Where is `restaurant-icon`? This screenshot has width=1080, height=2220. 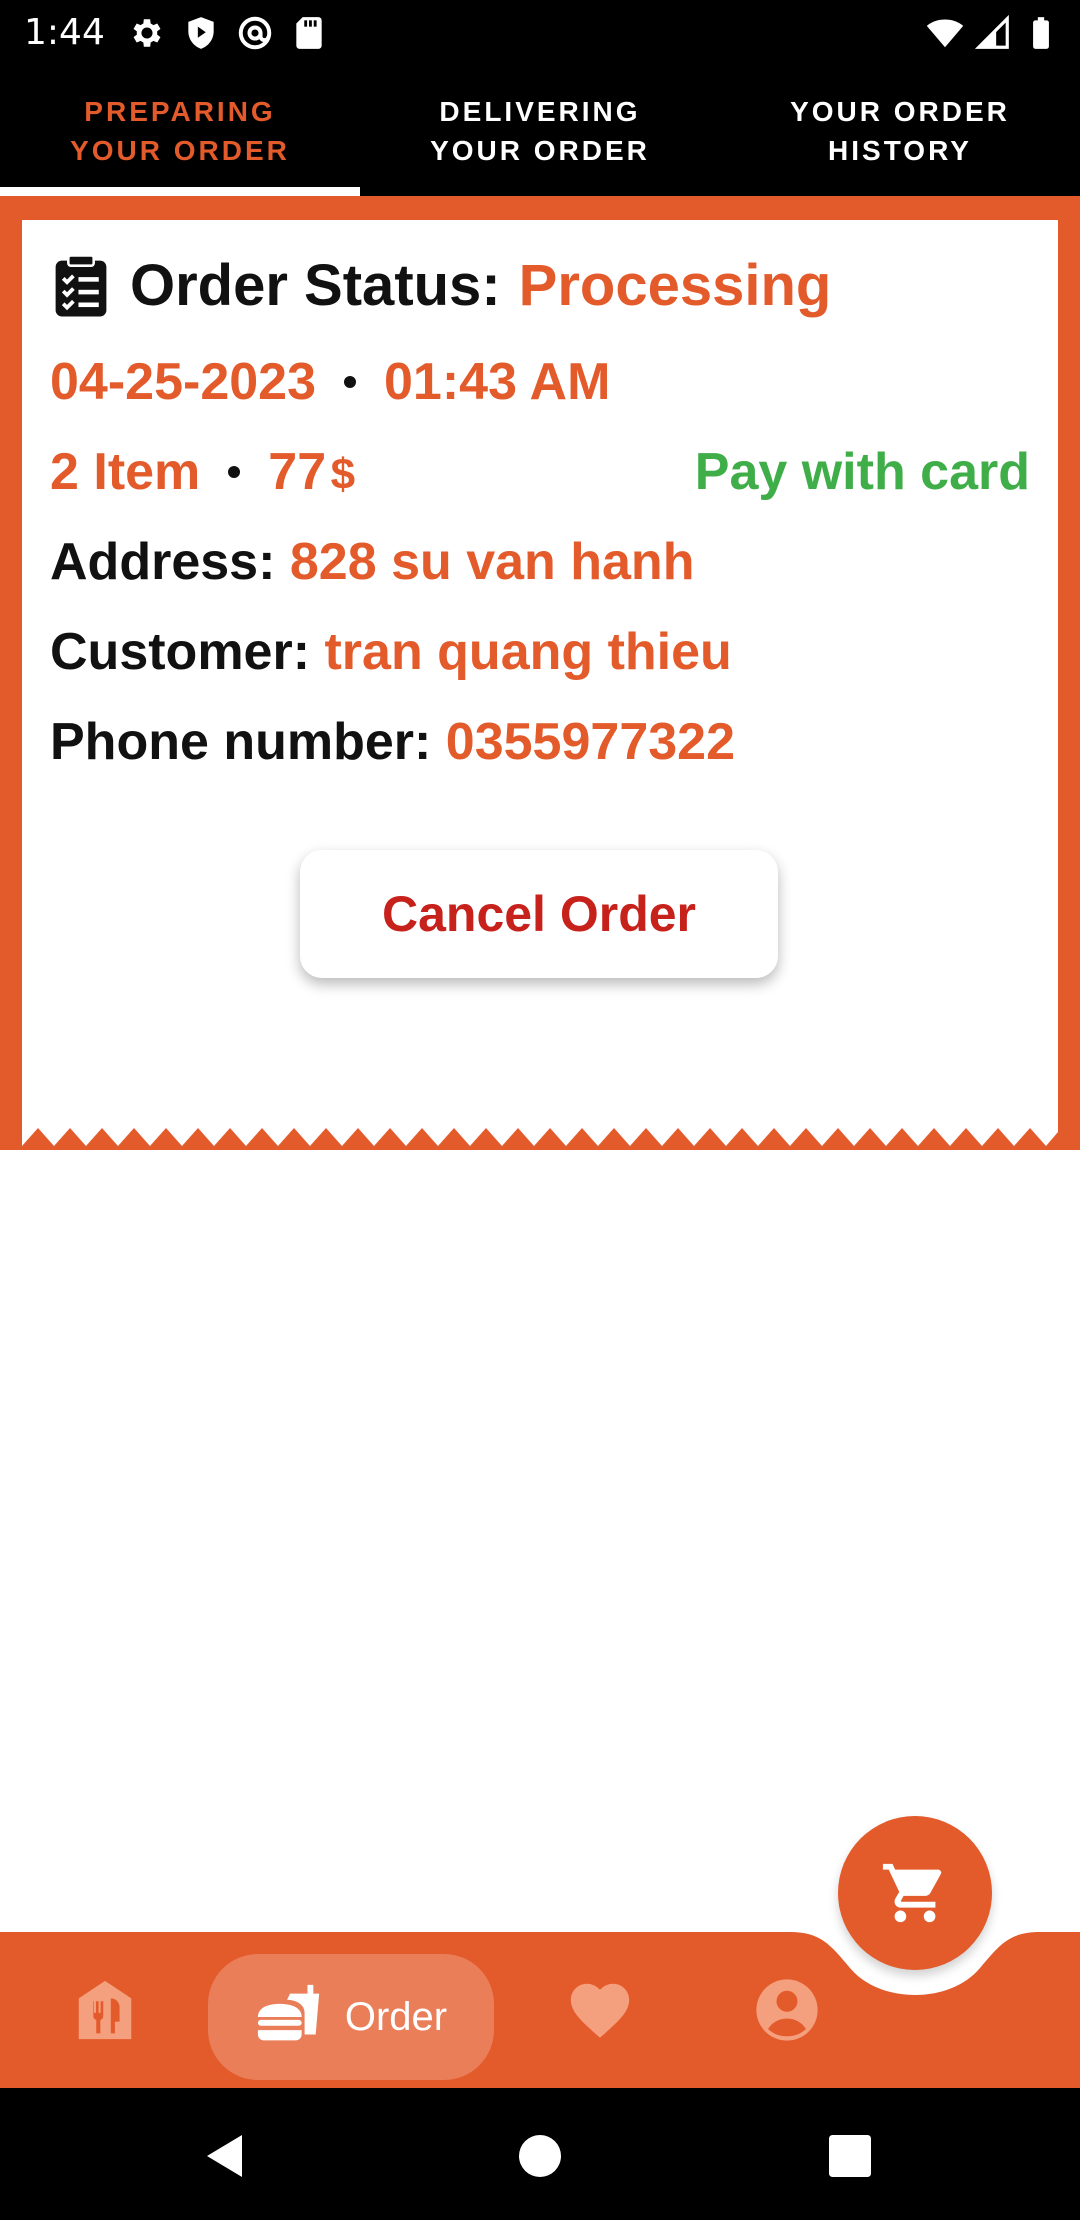 restaurant-icon is located at coordinates (105, 2010).